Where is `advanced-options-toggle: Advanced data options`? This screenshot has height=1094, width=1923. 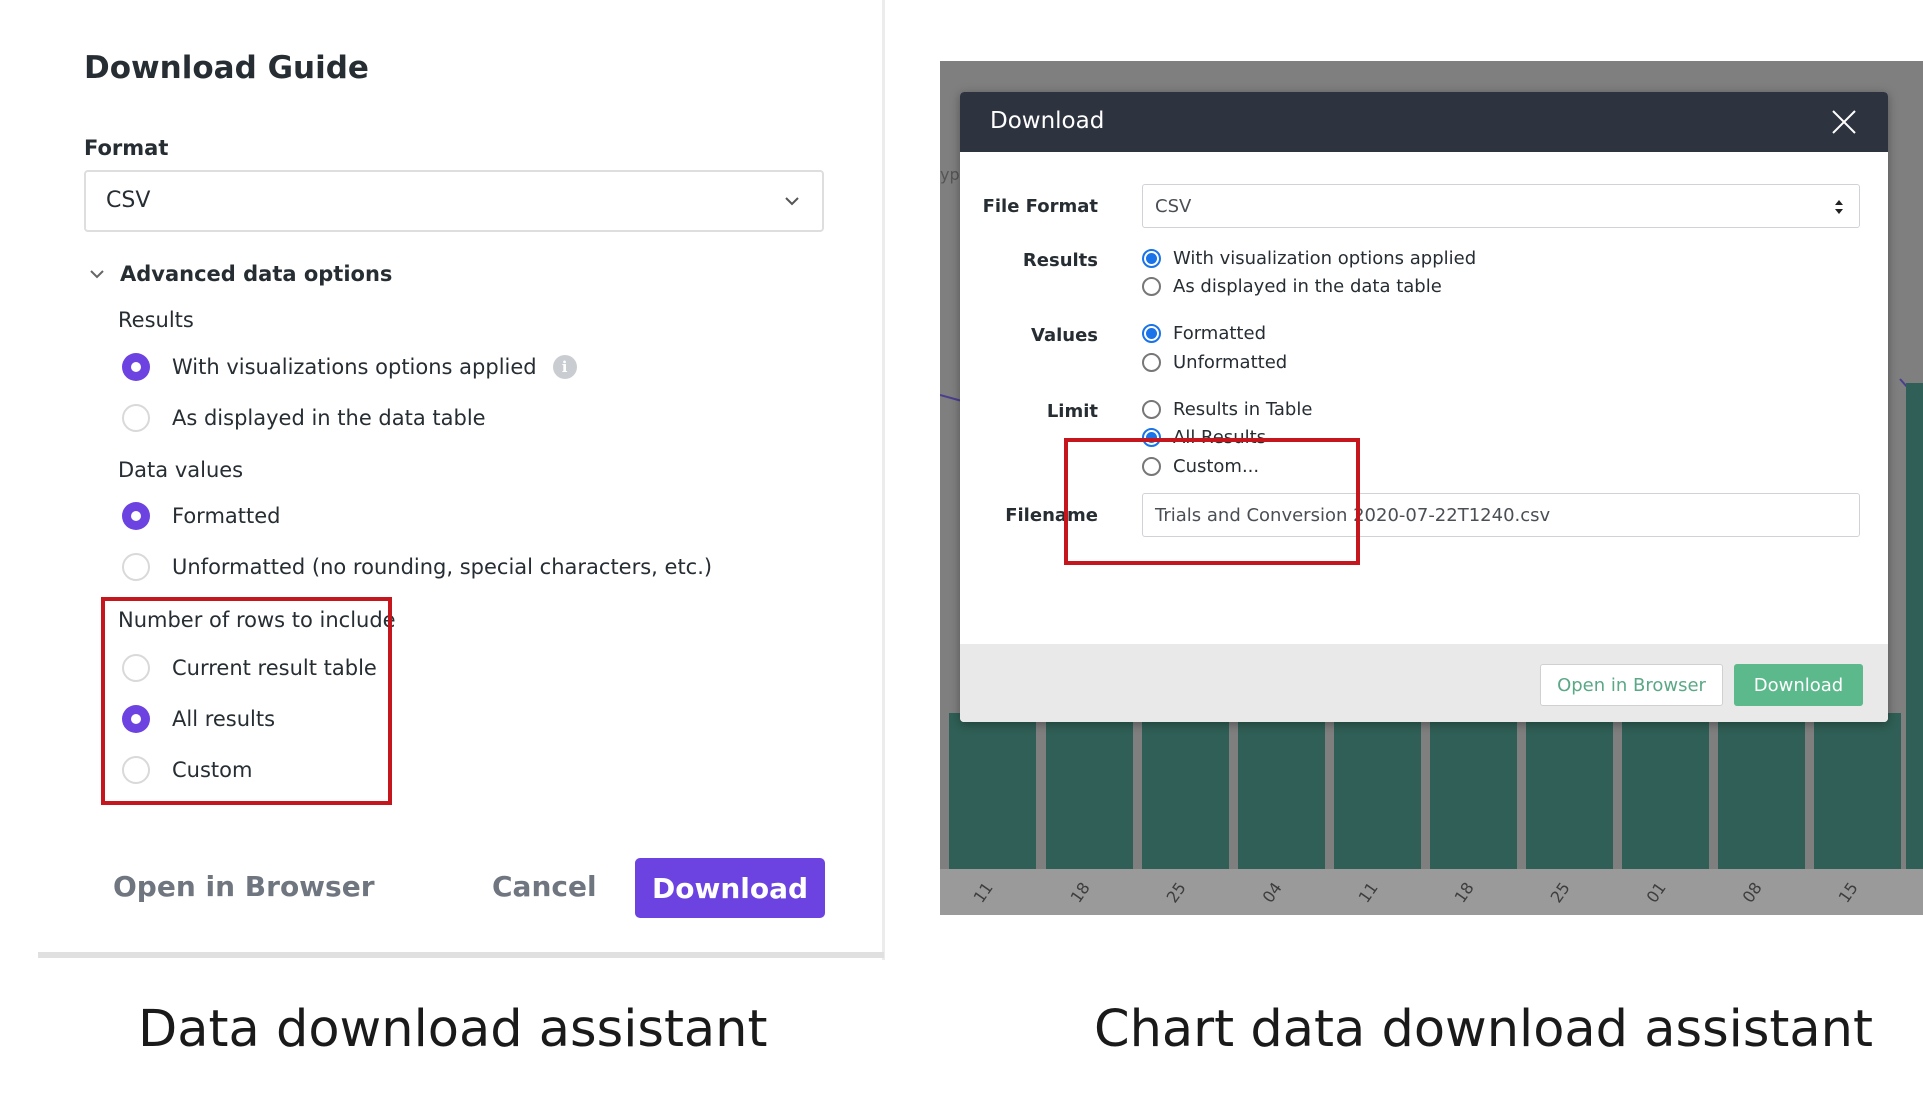 advanced-options-toggle: Advanced data options is located at coordinates (240, 274).